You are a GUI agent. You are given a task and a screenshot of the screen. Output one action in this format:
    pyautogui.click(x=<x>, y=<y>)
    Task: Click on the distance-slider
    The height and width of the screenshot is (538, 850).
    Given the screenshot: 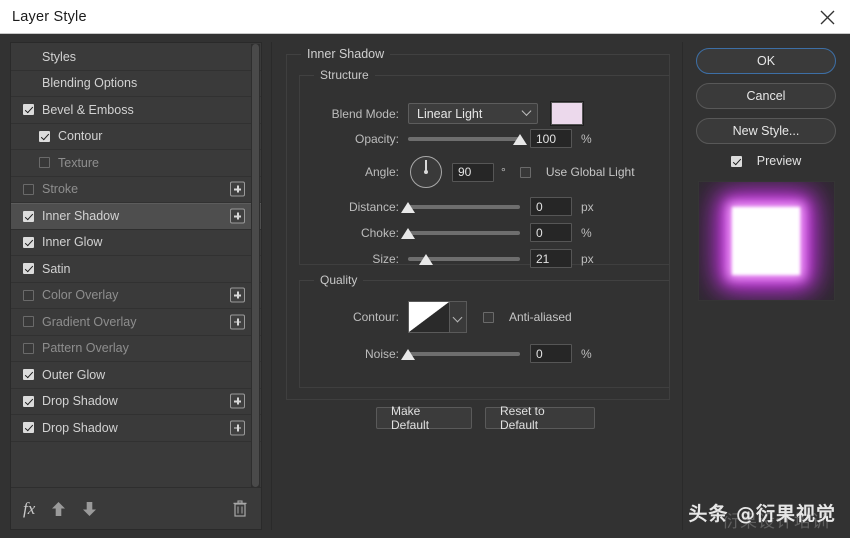 What is the action you would take?
    pyautogui.click(x=460, y=207)
    